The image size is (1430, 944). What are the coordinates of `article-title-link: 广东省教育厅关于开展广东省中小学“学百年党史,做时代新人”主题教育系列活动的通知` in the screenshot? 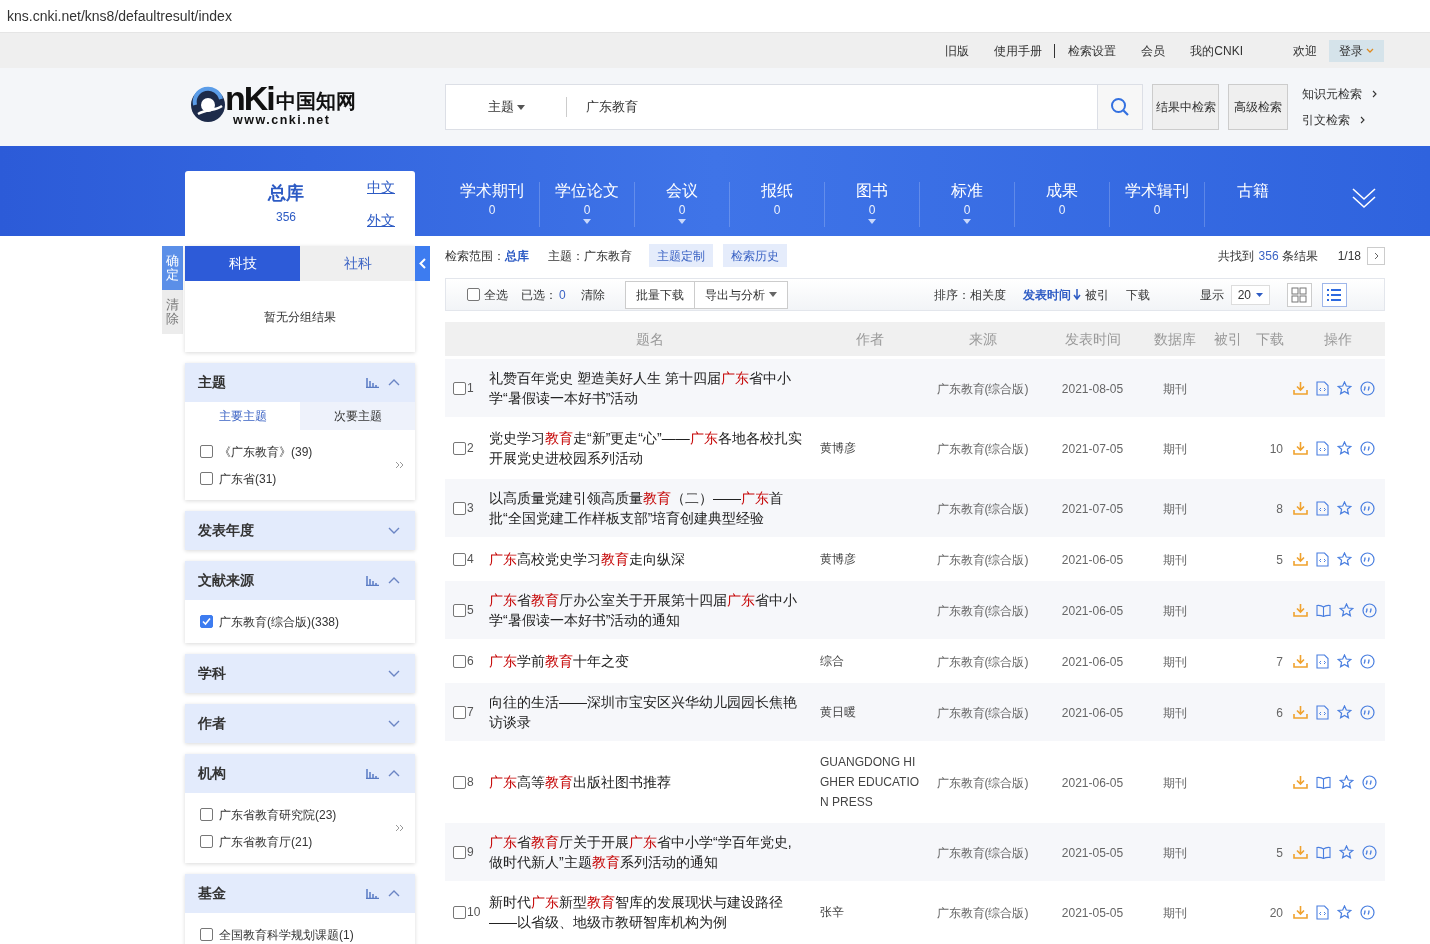 It's located at (647, 852).